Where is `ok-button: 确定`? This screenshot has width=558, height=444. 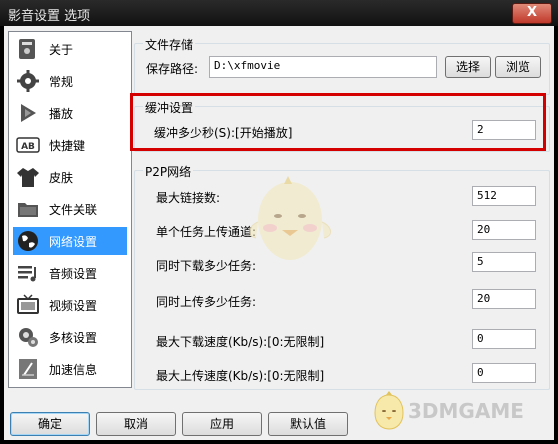
ok-button: 确定 is located at coordinates (50, 424).